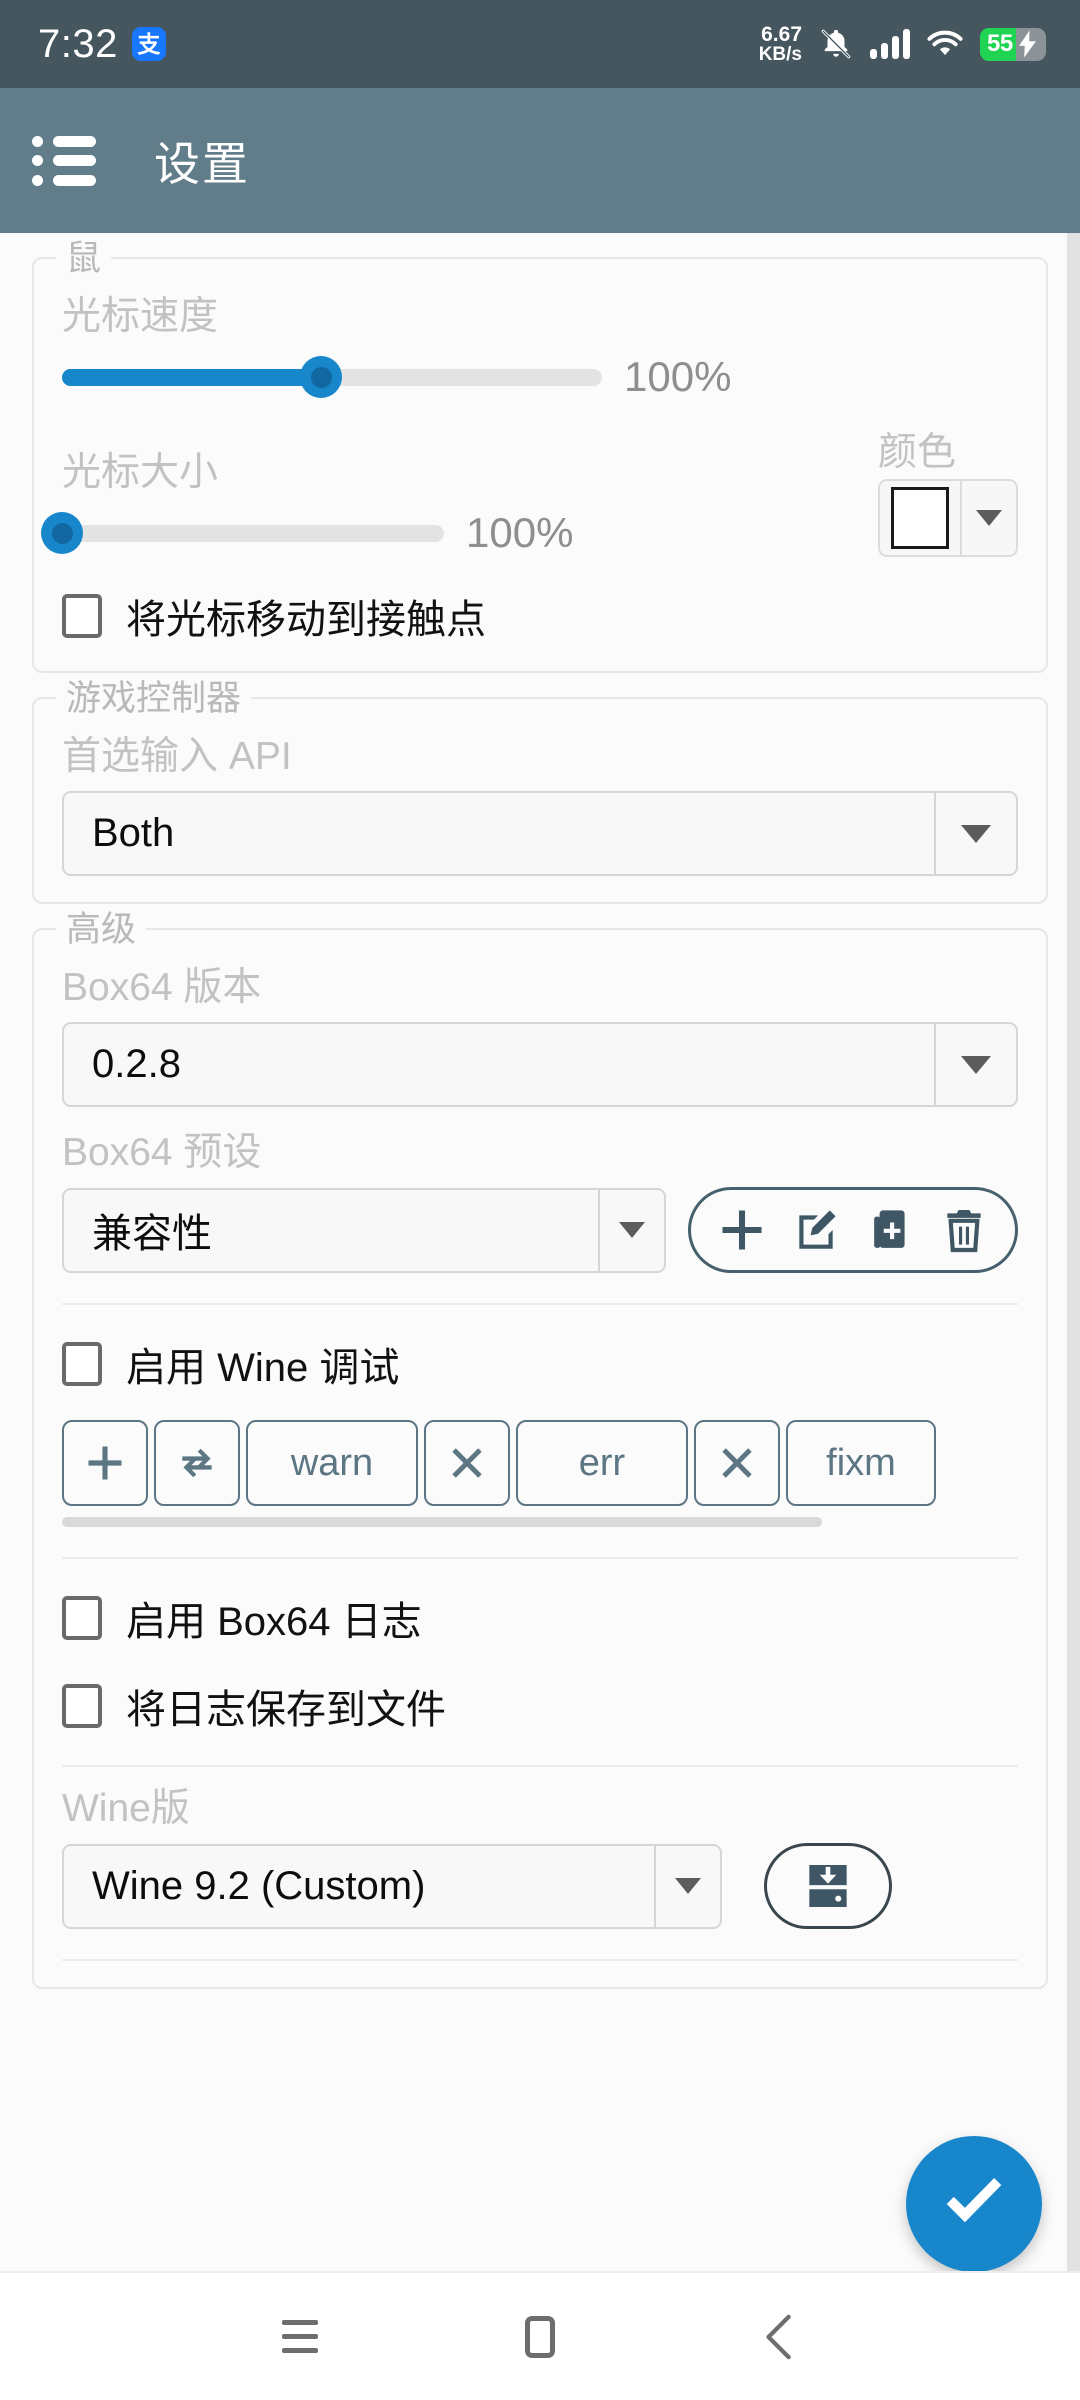 This screenshot has height=2400, width=1080. I want to click on confirm-fab, so click(974, 2203).